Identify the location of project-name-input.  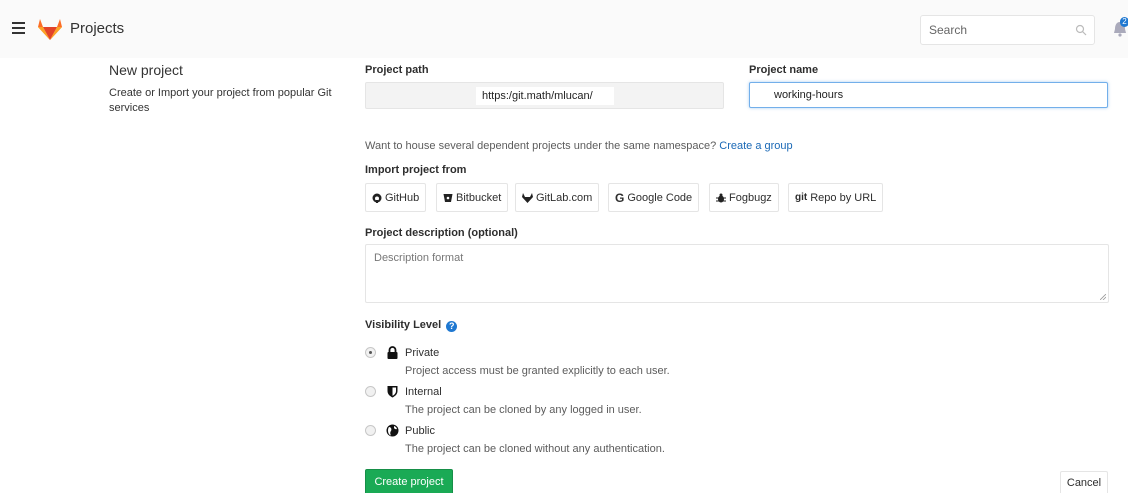
(928, 95).